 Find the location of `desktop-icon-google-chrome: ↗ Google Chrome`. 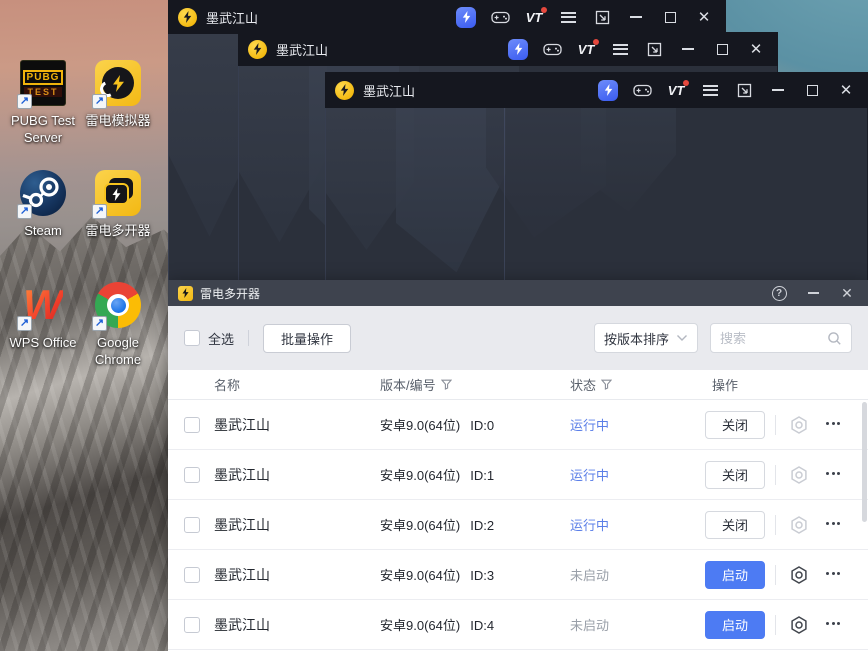

desktop-icon-google-chrome: ↗ Google Chrome is located at coordinates (118, 325).